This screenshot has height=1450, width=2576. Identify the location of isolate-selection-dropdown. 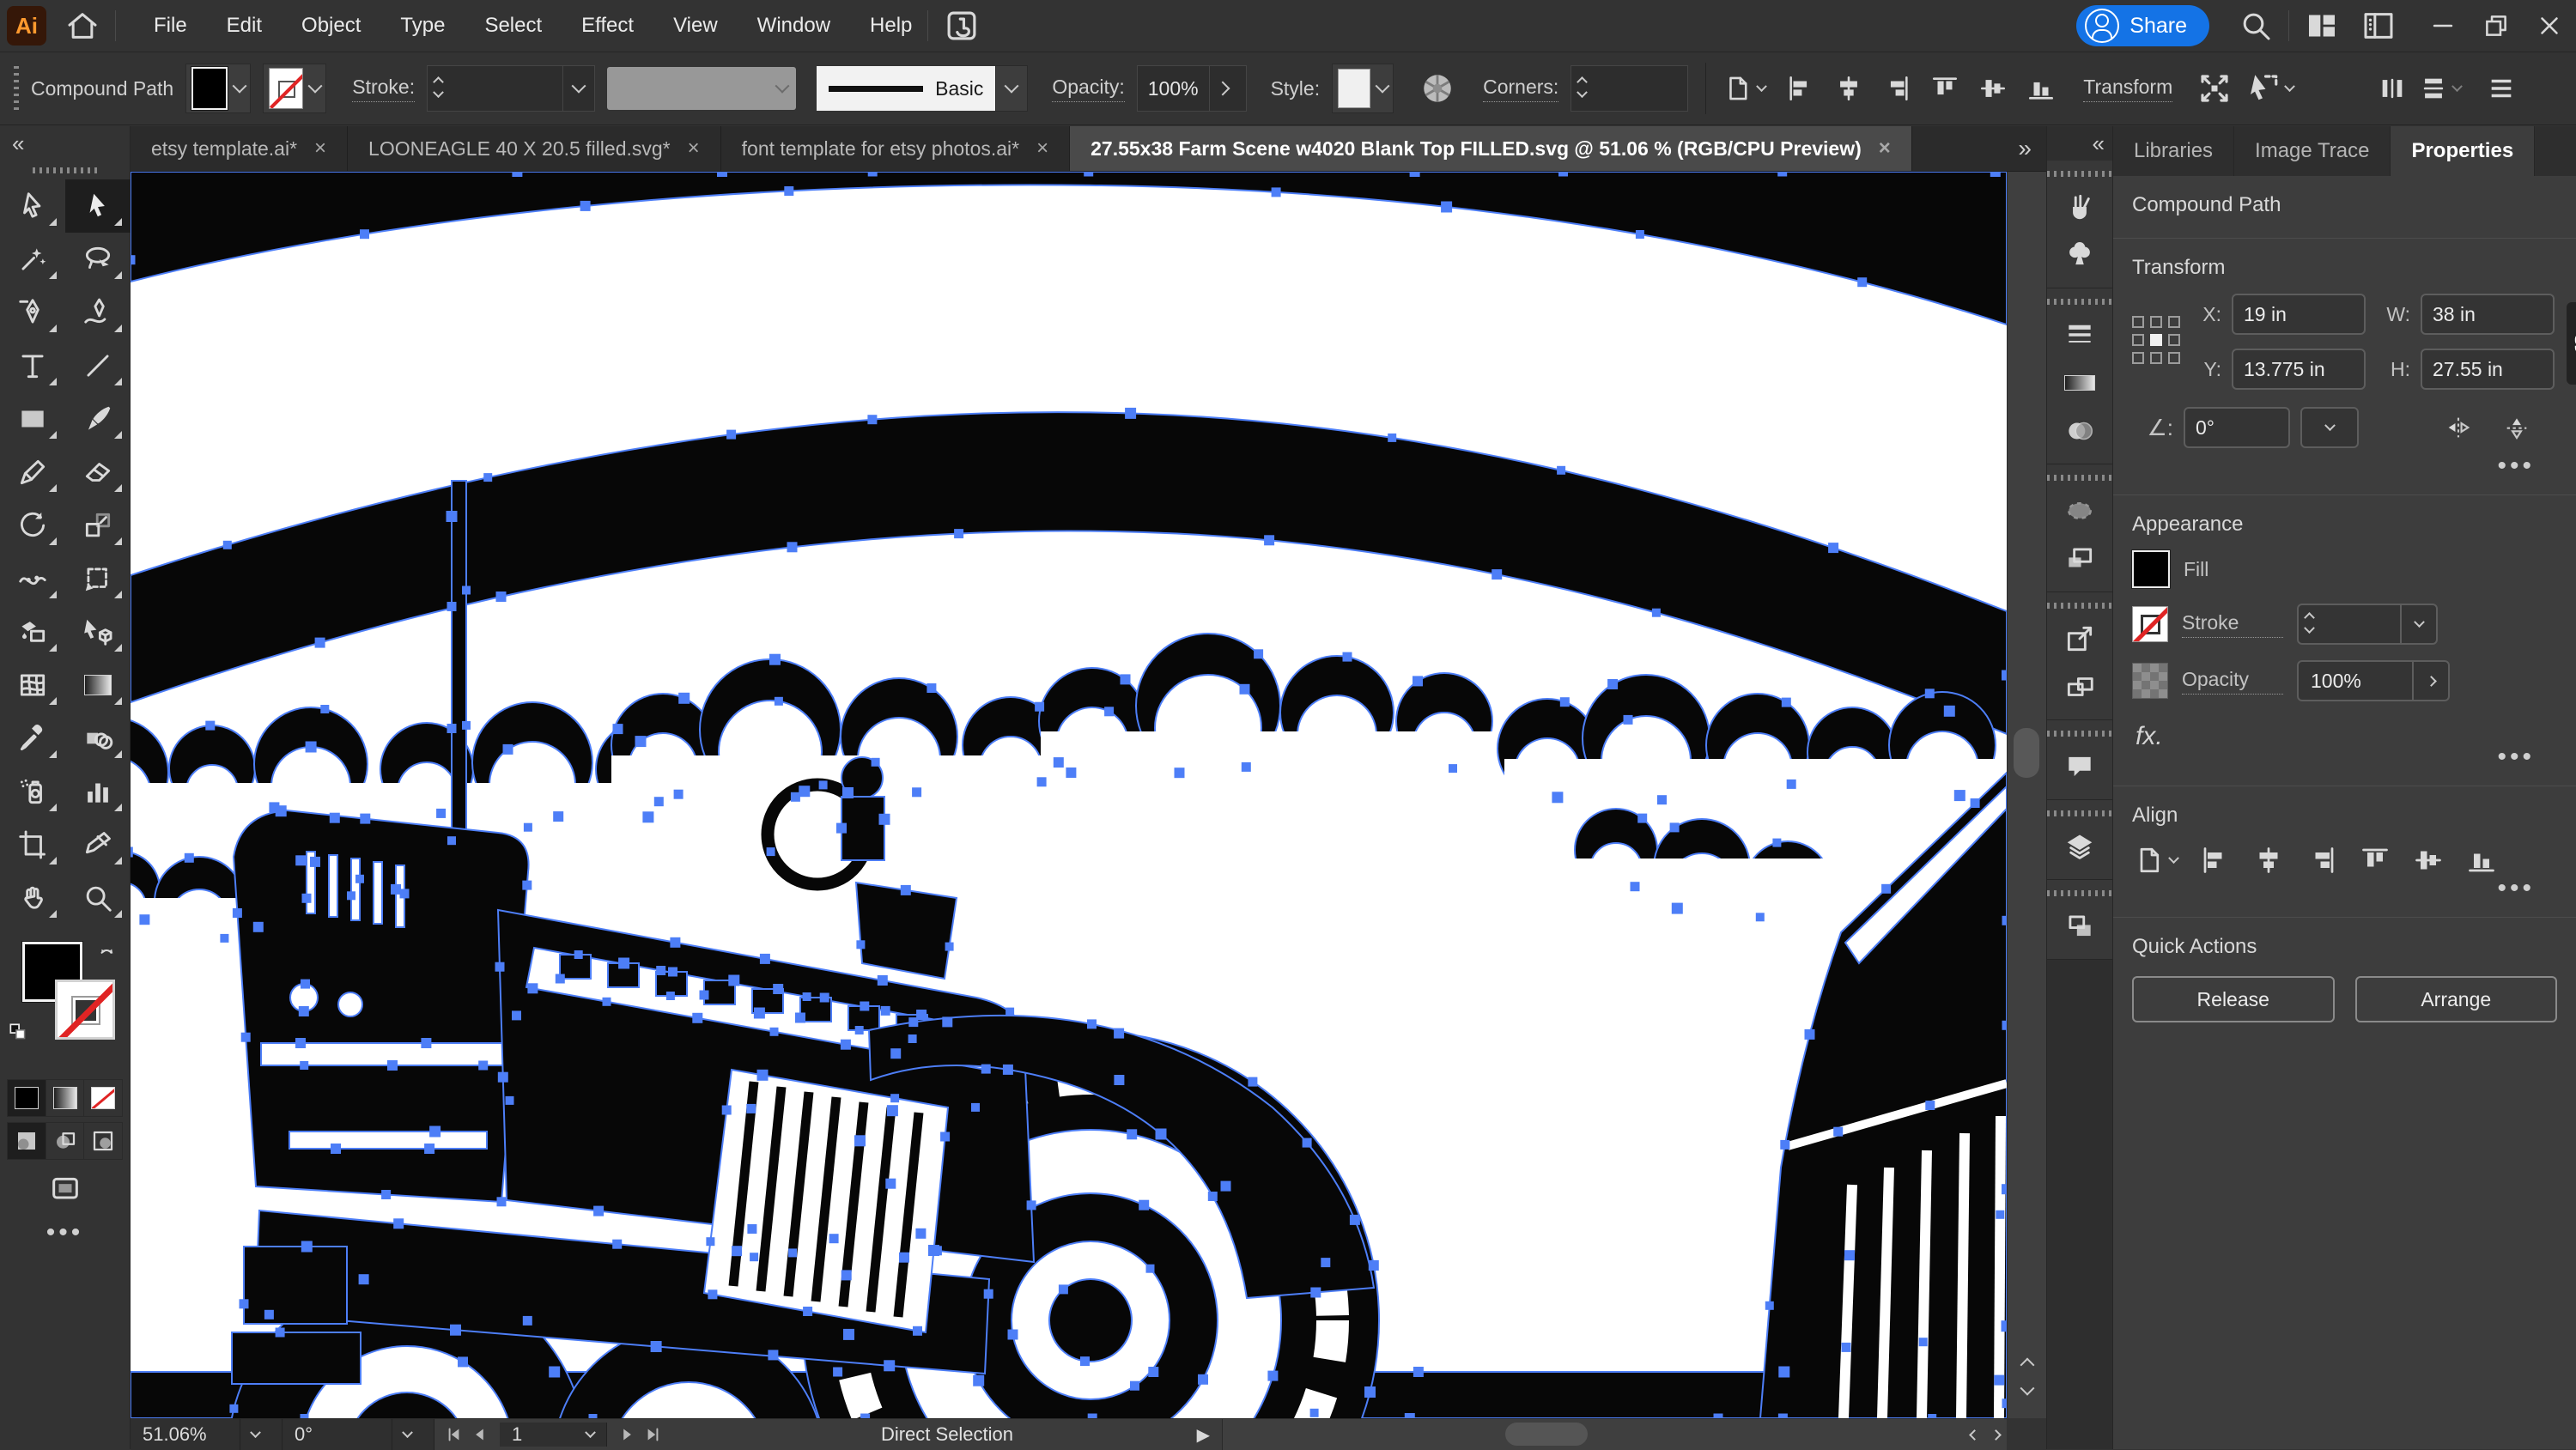
(2270, 88).